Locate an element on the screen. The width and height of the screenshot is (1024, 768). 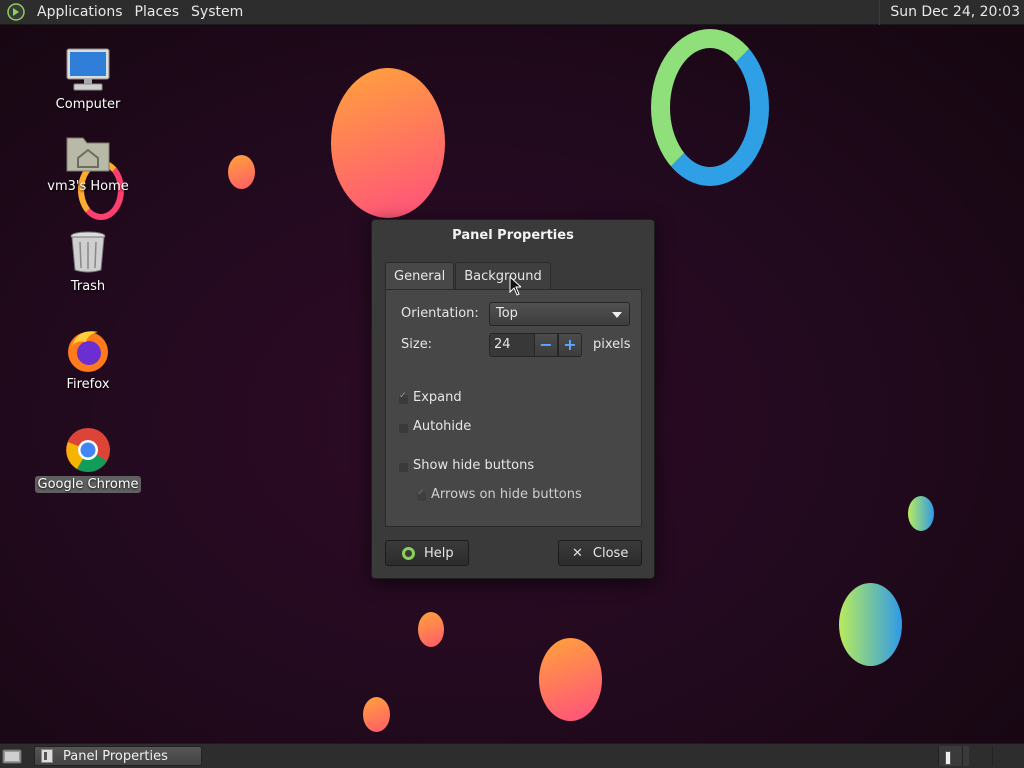
desktop-icon-computer: Computer is located at coordinates (88, 79).